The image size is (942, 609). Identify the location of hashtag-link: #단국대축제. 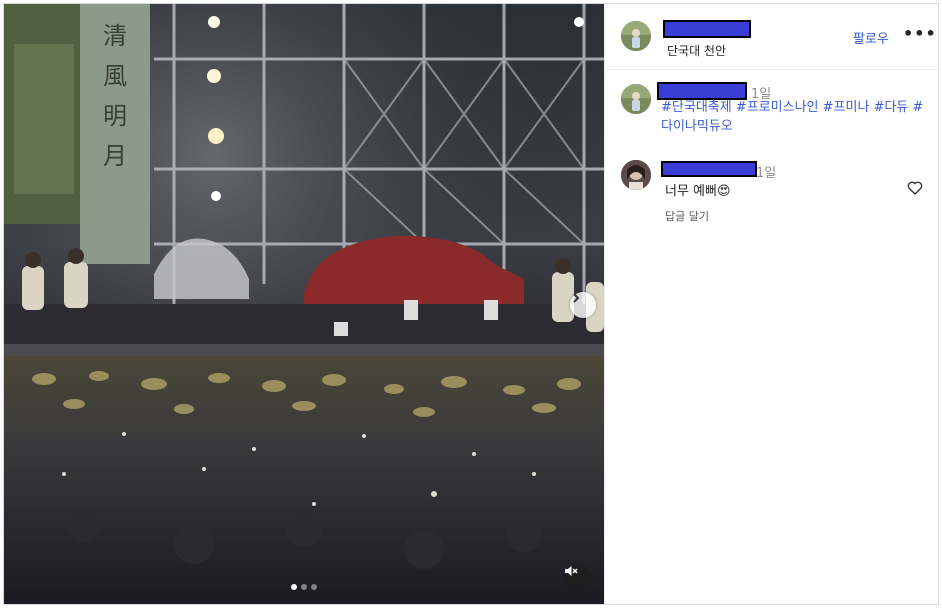
(696, 107).